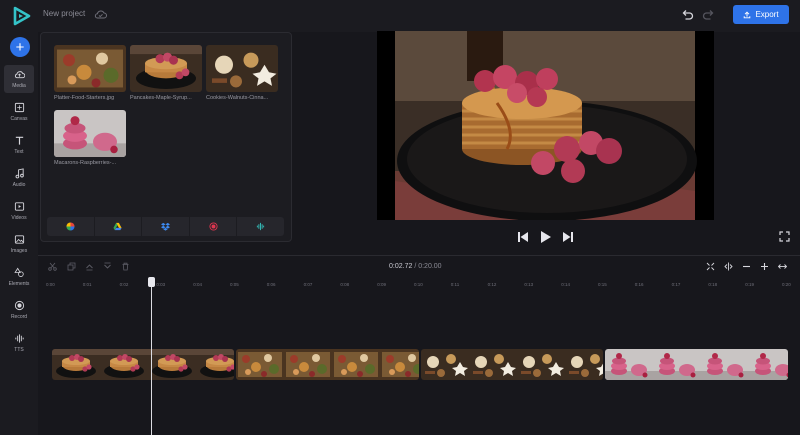 Image resolution: width=800 pixels, height=435 pixels. I want to click on play-icon, so click(545, 237).